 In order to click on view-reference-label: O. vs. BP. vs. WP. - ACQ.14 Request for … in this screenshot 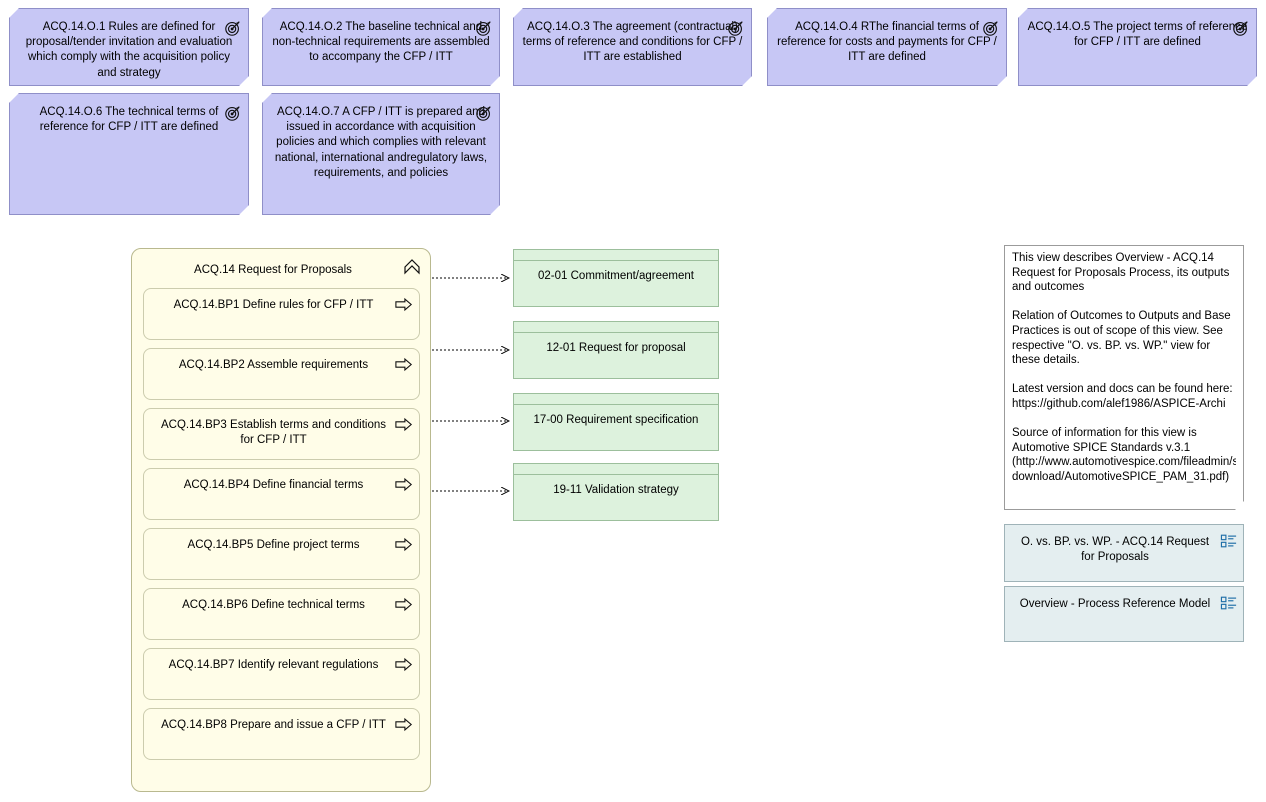, I will do `click(1115, 549)`.